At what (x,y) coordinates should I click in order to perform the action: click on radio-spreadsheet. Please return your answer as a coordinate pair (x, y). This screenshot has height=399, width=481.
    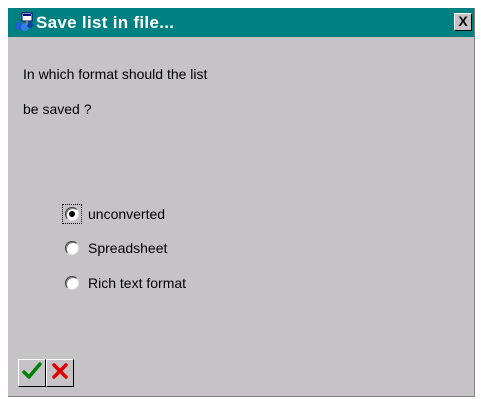
    Looking at the image, I should click on (72, 248).